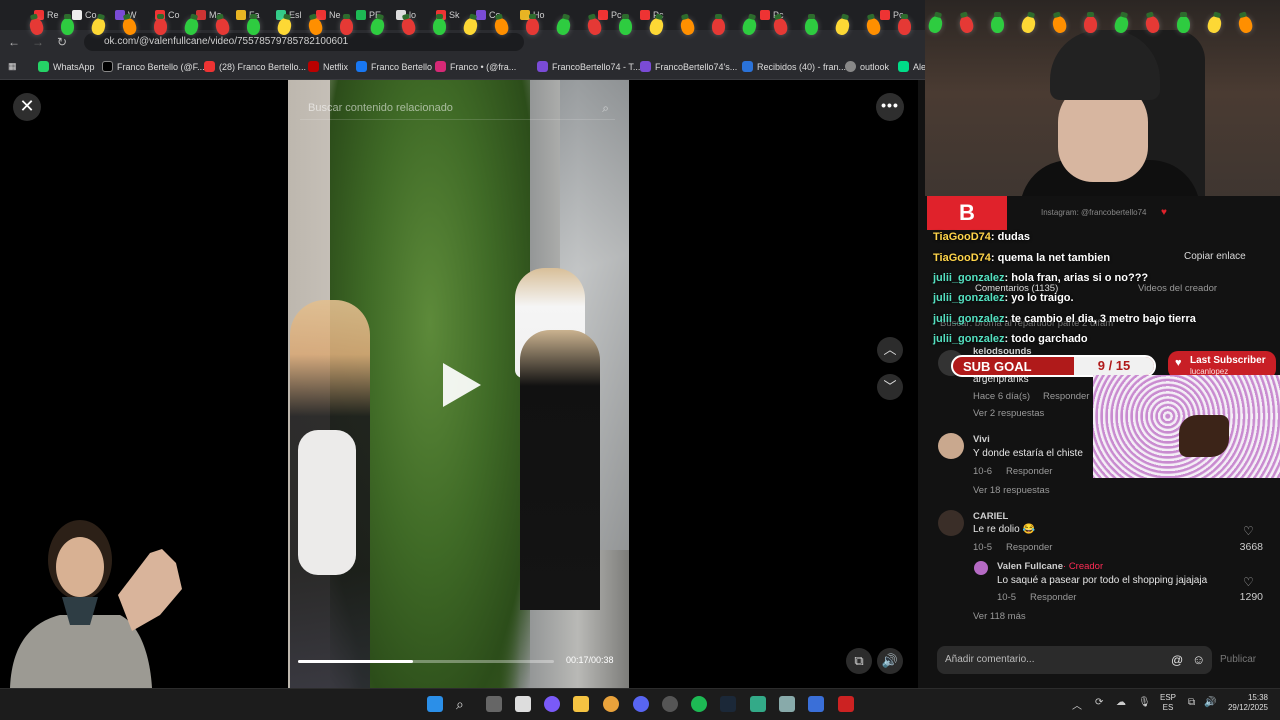  Describe the element at coordinates (1022, 258) in the screenshot. I see `chat-message: TiaGooD74: quema la net tambien` at that location.